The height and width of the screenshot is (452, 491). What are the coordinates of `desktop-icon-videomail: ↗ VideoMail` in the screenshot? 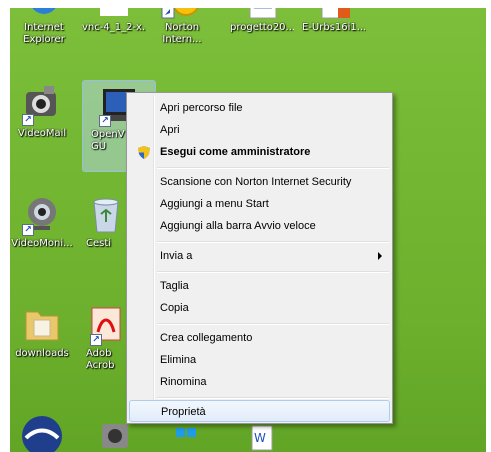 It's located at (42, 111).